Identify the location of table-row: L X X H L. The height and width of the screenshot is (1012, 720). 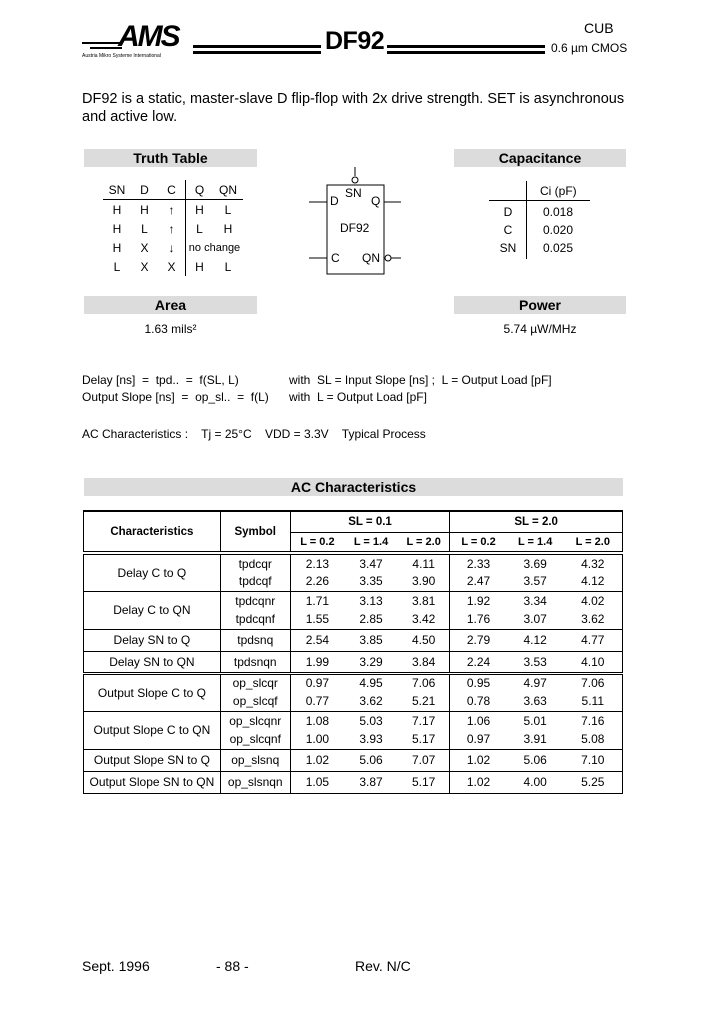
(173, 266).